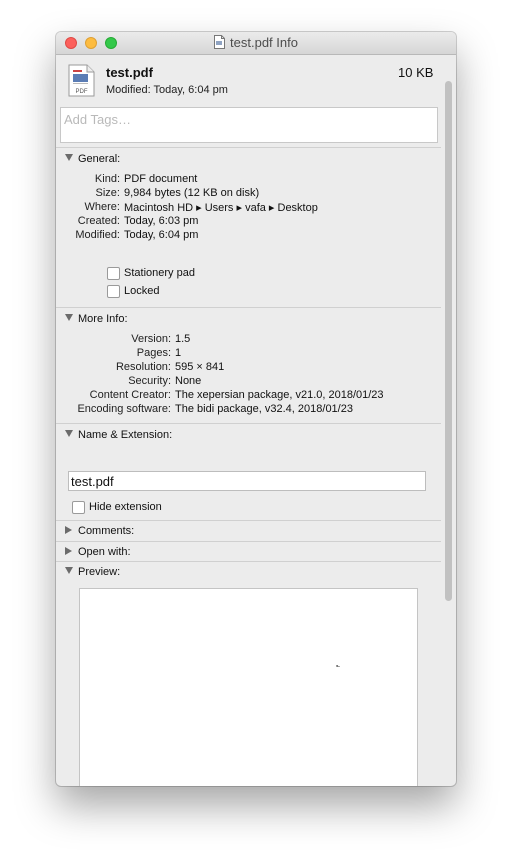  I want to click on hide-extension-label: Hide extension, so click(125, 507).